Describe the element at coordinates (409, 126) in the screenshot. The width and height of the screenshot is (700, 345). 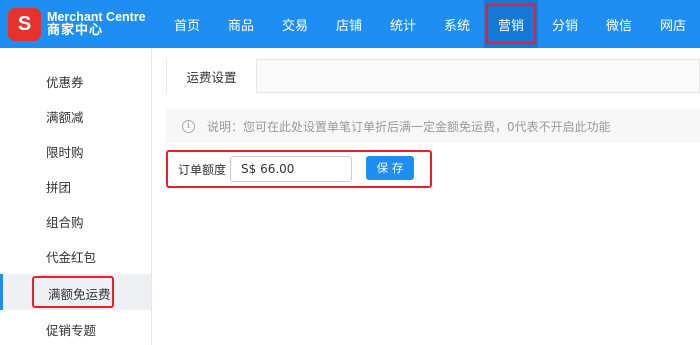
I see `notice-text: 说明：您可在此处设置单笔订单折后满一定金额免运费，0代表不开启此功能` at that location.